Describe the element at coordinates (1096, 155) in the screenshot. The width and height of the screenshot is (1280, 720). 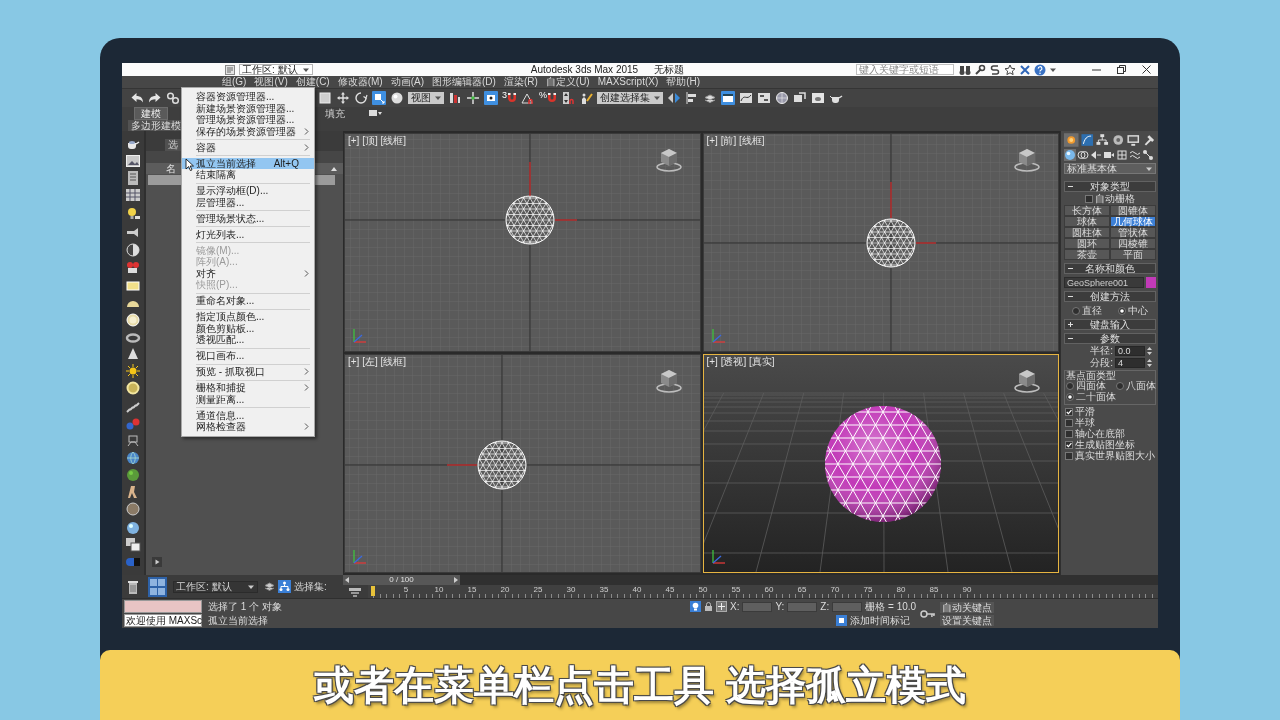
I see `spotlight-icon` at that location.